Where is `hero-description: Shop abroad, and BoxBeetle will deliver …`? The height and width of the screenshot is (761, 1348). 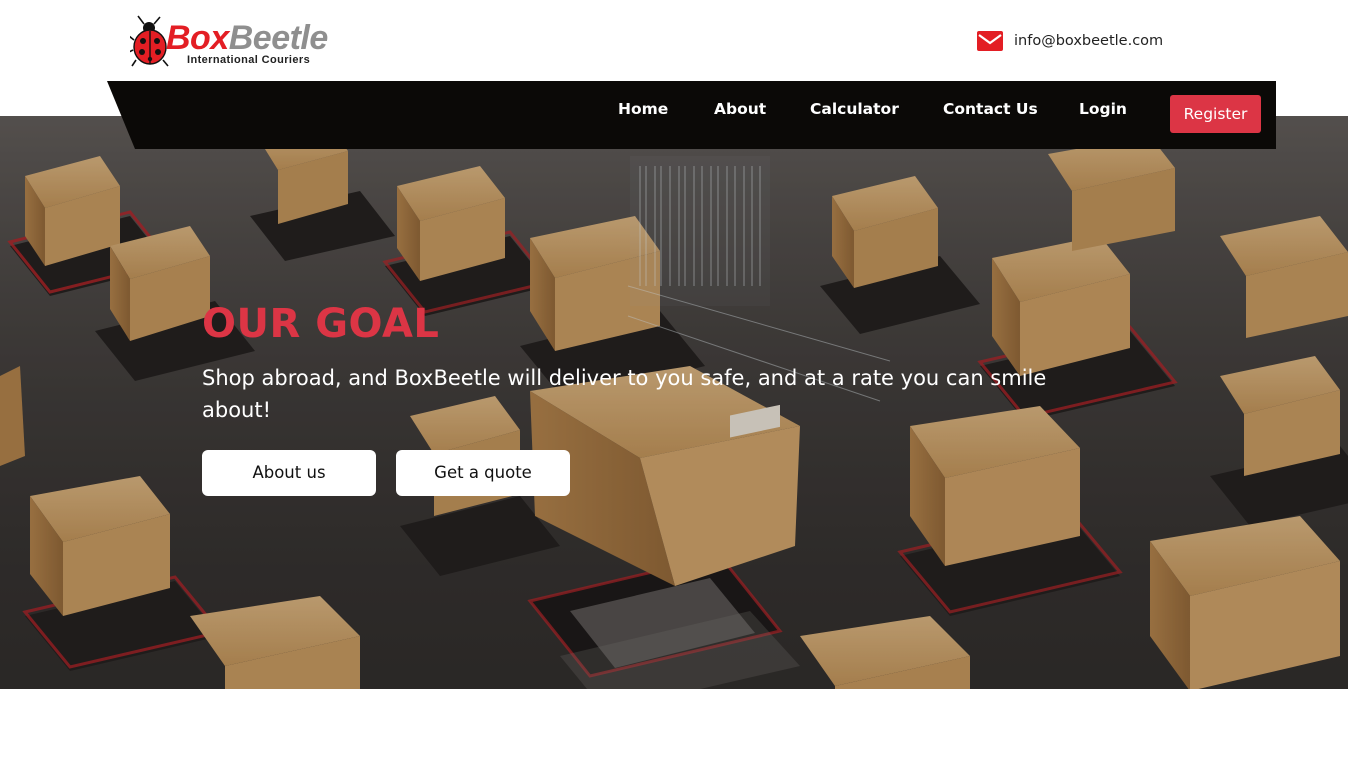
hero-description: Shop abroad, and BoxBeetle will deliver … is located at coordinates (624, 394).